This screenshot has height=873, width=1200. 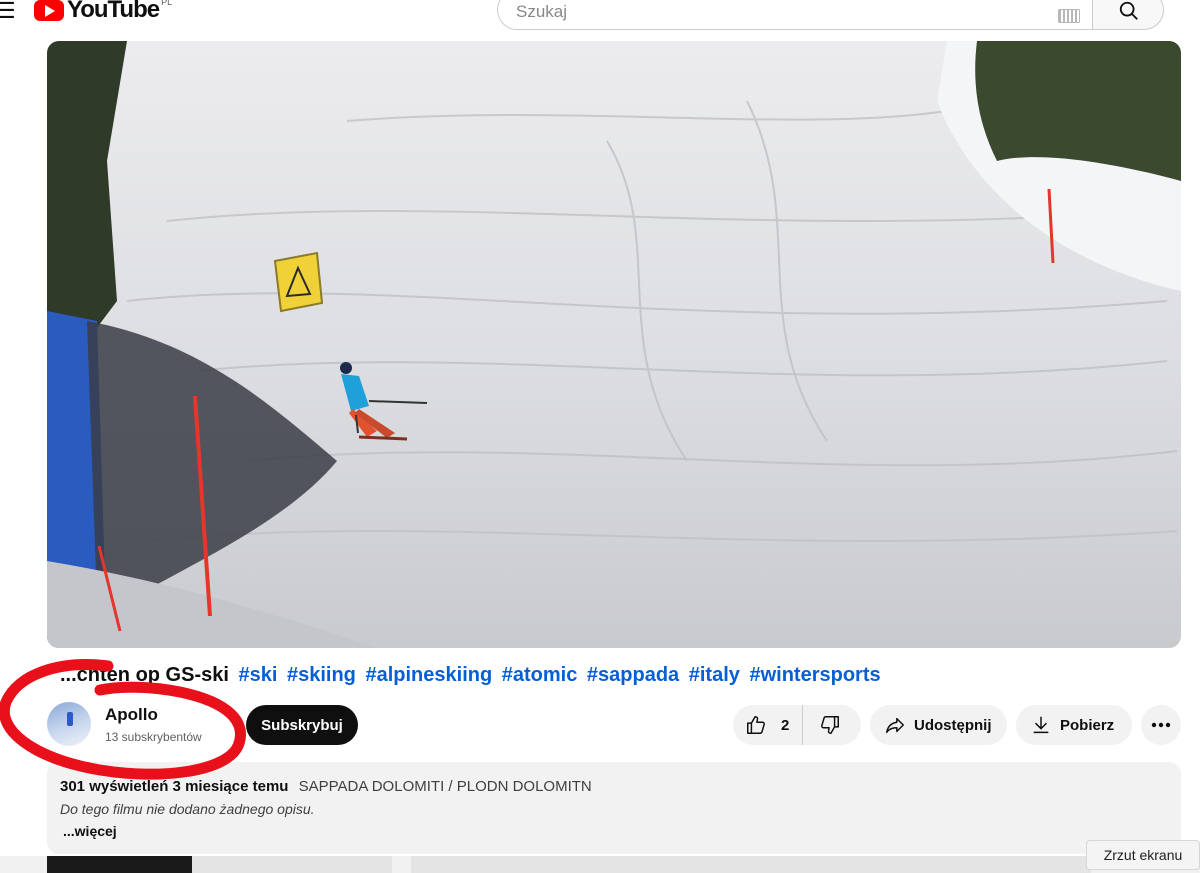 What do you see at coordinates (174, 786) in the screenshot?
I see `views-and-date: 301 wyświetleń 3 miesiące temu` at bounding box center [174, 786].